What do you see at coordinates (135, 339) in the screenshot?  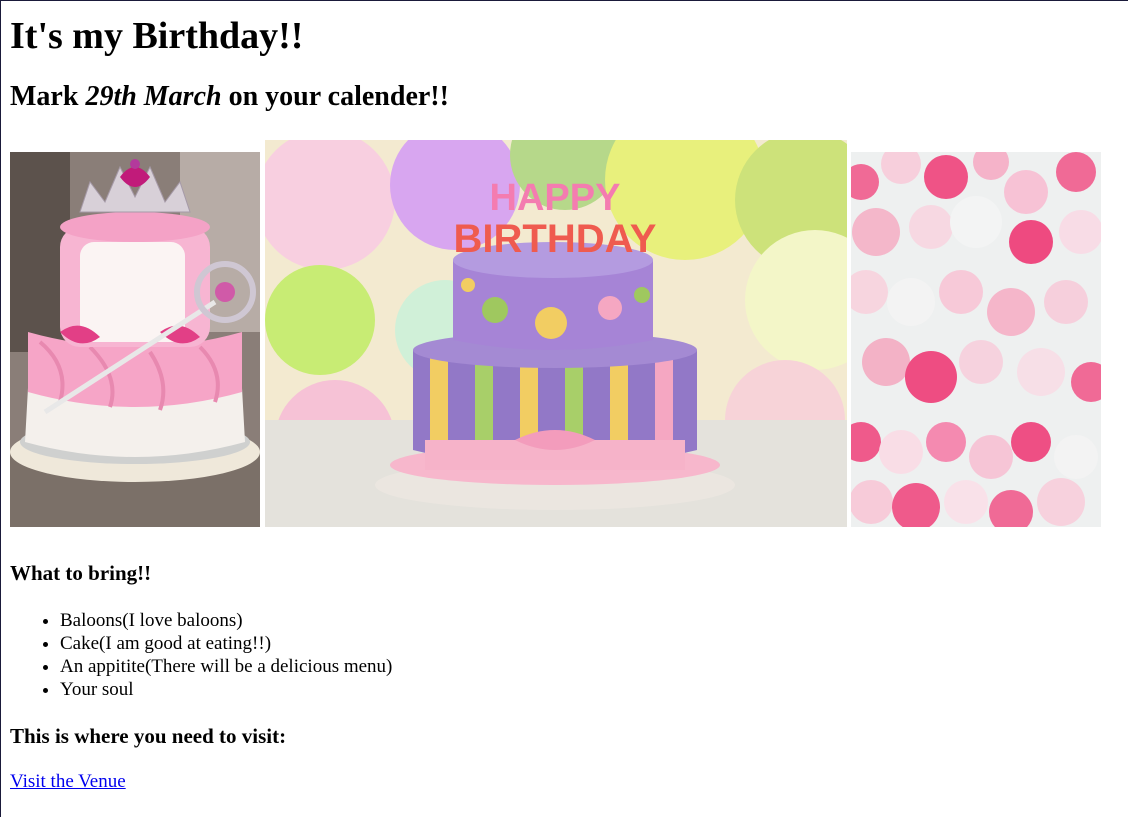 I see `princess-cake-photo` at bounding box center [135, 339].